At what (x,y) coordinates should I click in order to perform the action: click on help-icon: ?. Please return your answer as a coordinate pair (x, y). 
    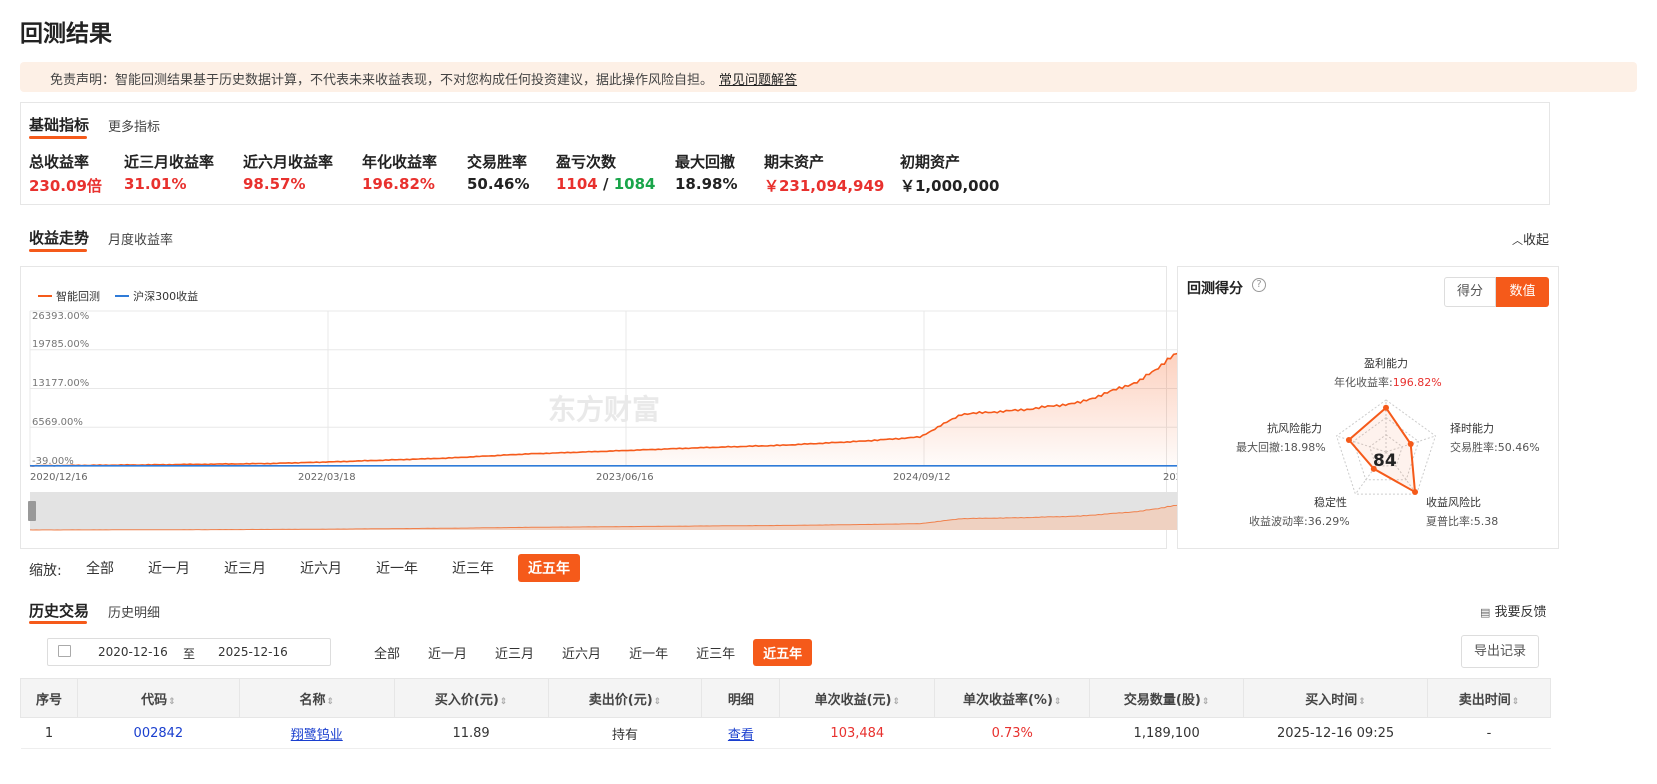
    Looking at the image, I should click on (1259, 285).